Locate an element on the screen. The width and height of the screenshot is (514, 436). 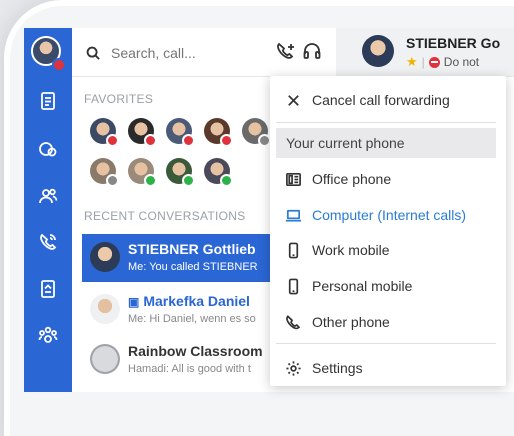
menu-item-cancel-forwarding: Cancel call forwarding is located at coordinates (388, 100).